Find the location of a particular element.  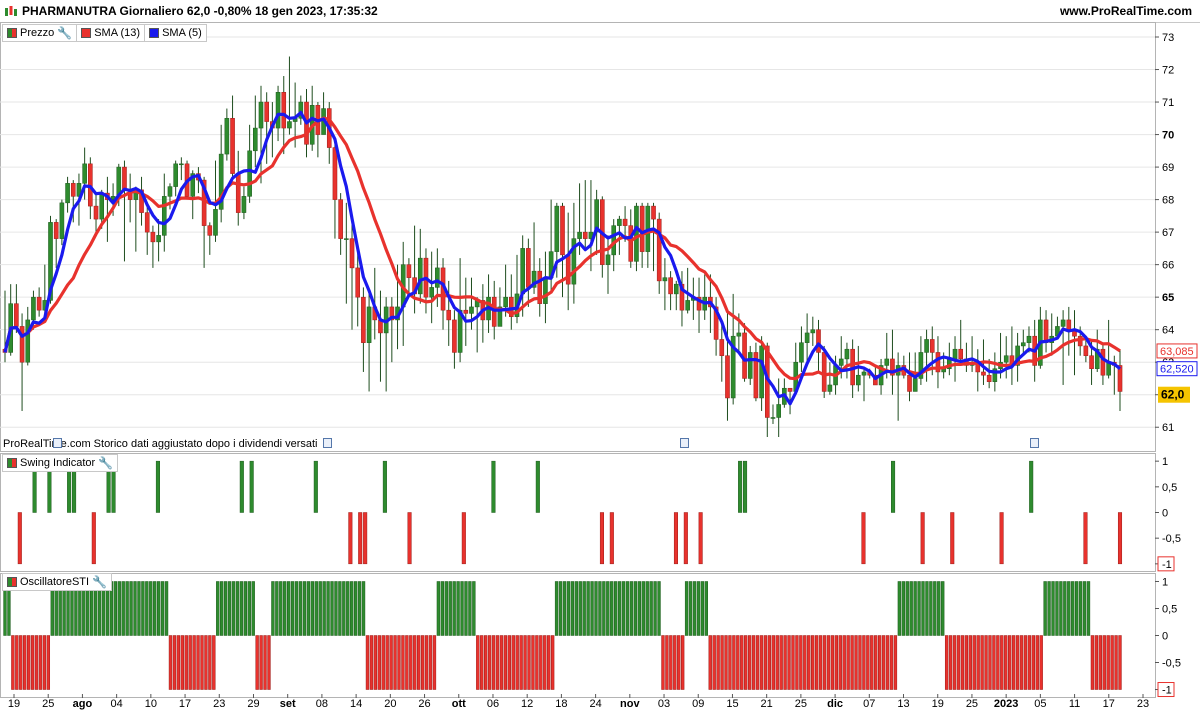

x-tick-label: 03 is located at coordinates (664, 704).